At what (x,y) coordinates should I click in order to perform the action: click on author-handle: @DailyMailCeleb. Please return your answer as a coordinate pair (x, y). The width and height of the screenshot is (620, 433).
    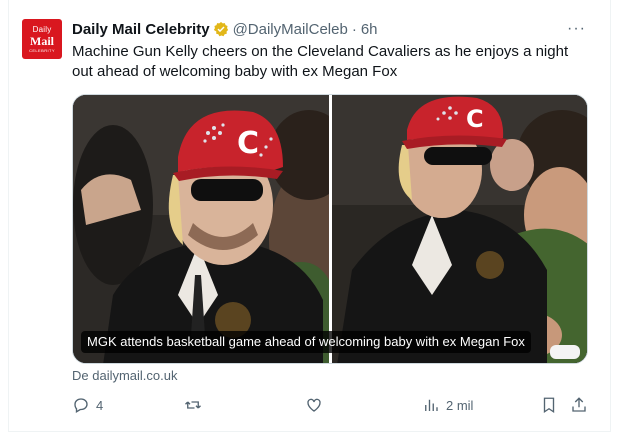
    Looking at the image, I should click on (290, 29).